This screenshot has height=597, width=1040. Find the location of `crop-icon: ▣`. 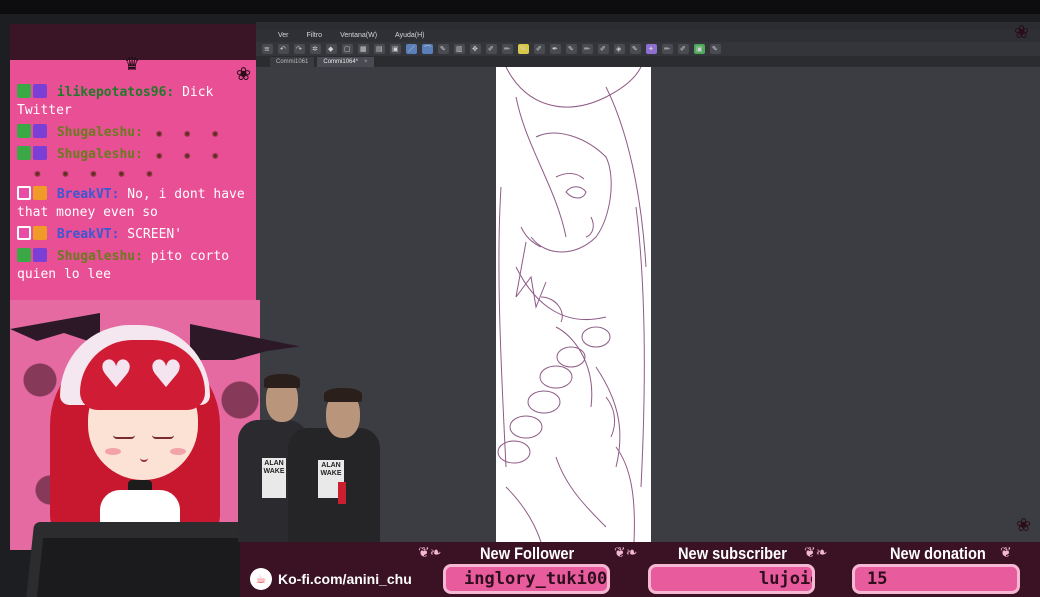

crop-icon: ▣ is located at coordinates (395, 49).